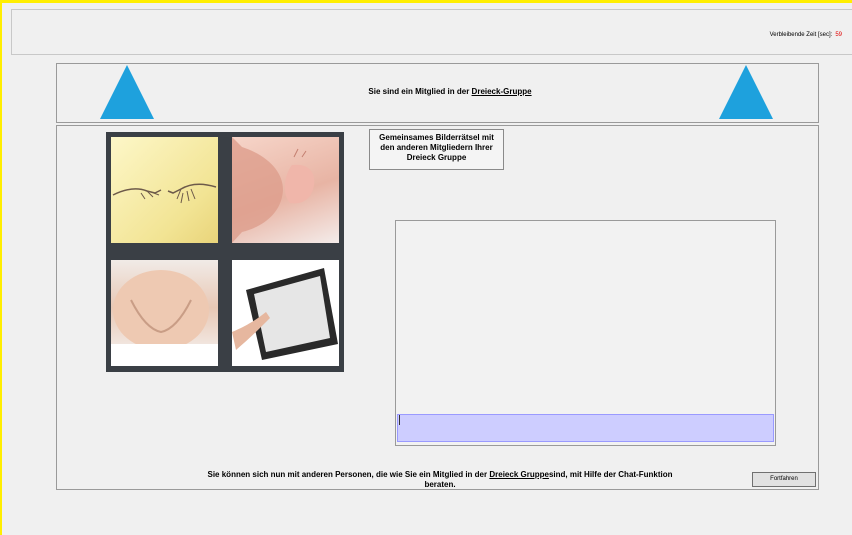 This screenshot has height=535, width=852. Describe the element at coordinates (431, 32) in the screenshot. I see `header-bar` at that location.